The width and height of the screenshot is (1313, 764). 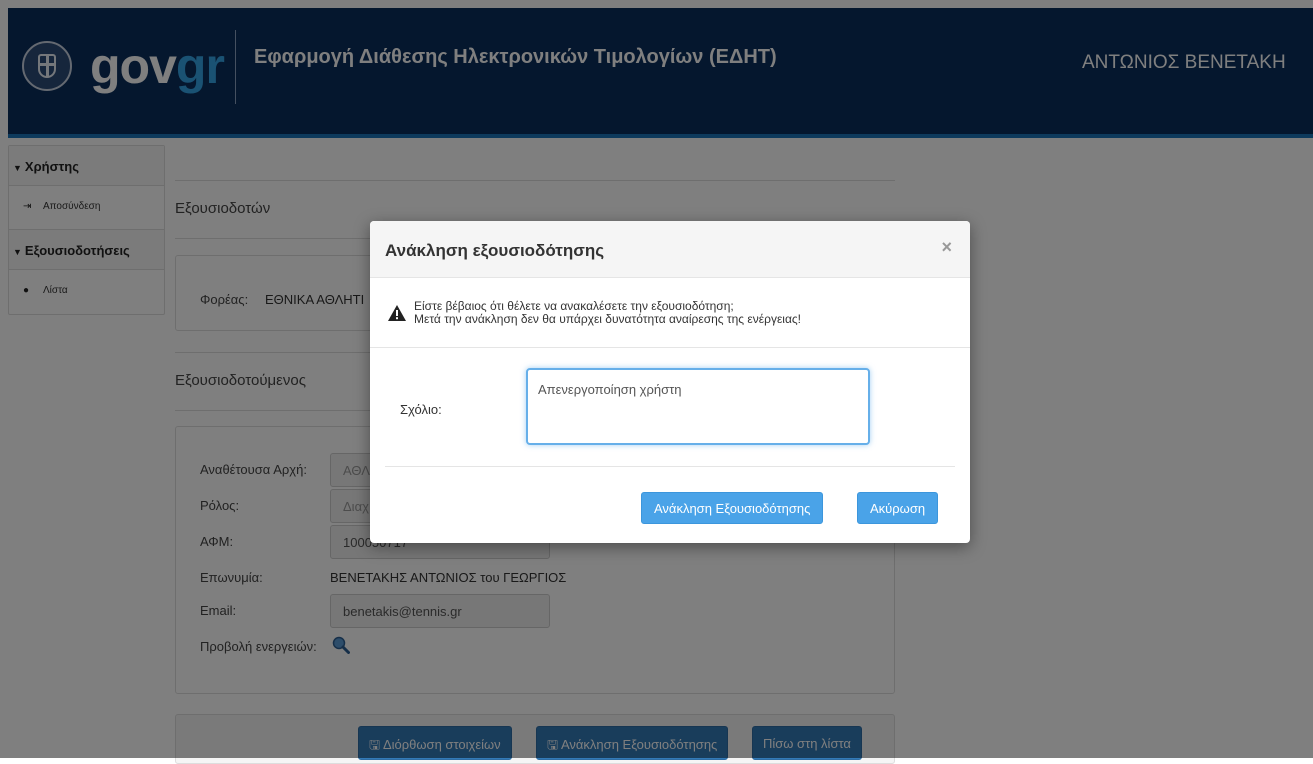 What do you see at coordinates (670, 249) in the screenshot?
I see `modal-header: Ανάκληση εξουσιοδότησης ×` at bounding box center [670, 249].